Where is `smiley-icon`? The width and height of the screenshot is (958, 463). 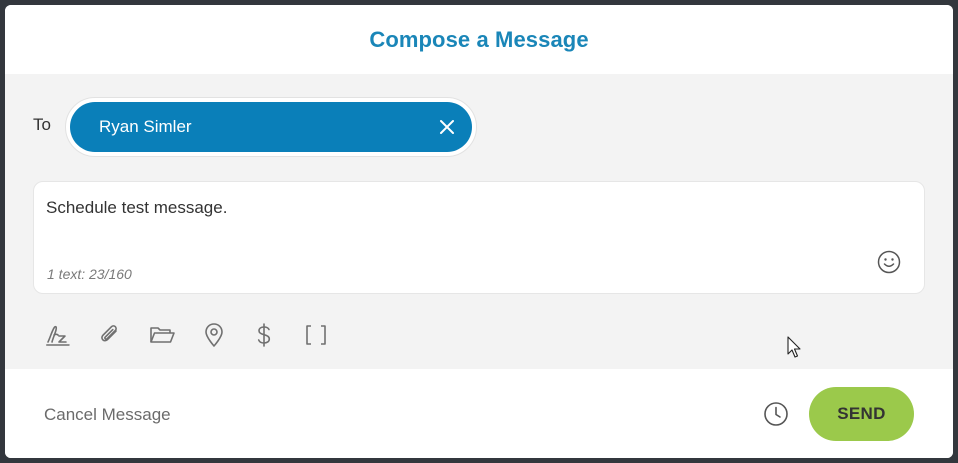
smiley-icon is located at coordinates (889, 262).